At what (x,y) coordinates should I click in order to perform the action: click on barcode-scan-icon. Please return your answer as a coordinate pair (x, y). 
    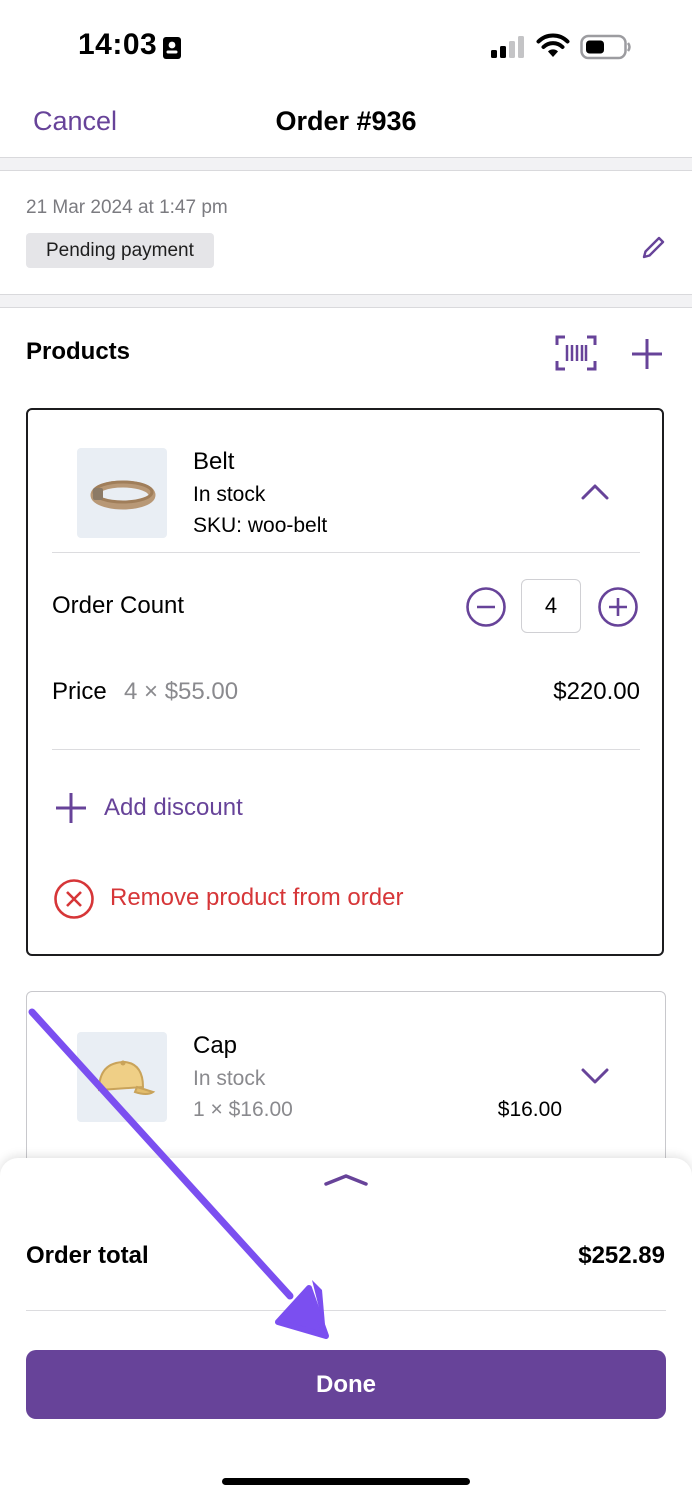
    Looking at the image, I should click on (576, 355).